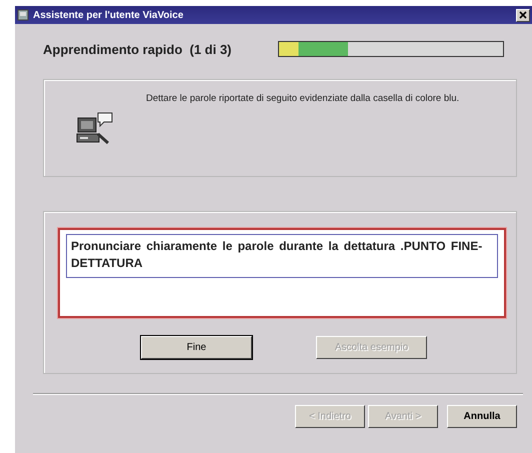 This screenshot has height=453, width=532. I want to click on highlighted-text: Pronunciare chiaramente le parole durante la dettatura .PUNTO FINE-DETTATURA, so click(282, 256).